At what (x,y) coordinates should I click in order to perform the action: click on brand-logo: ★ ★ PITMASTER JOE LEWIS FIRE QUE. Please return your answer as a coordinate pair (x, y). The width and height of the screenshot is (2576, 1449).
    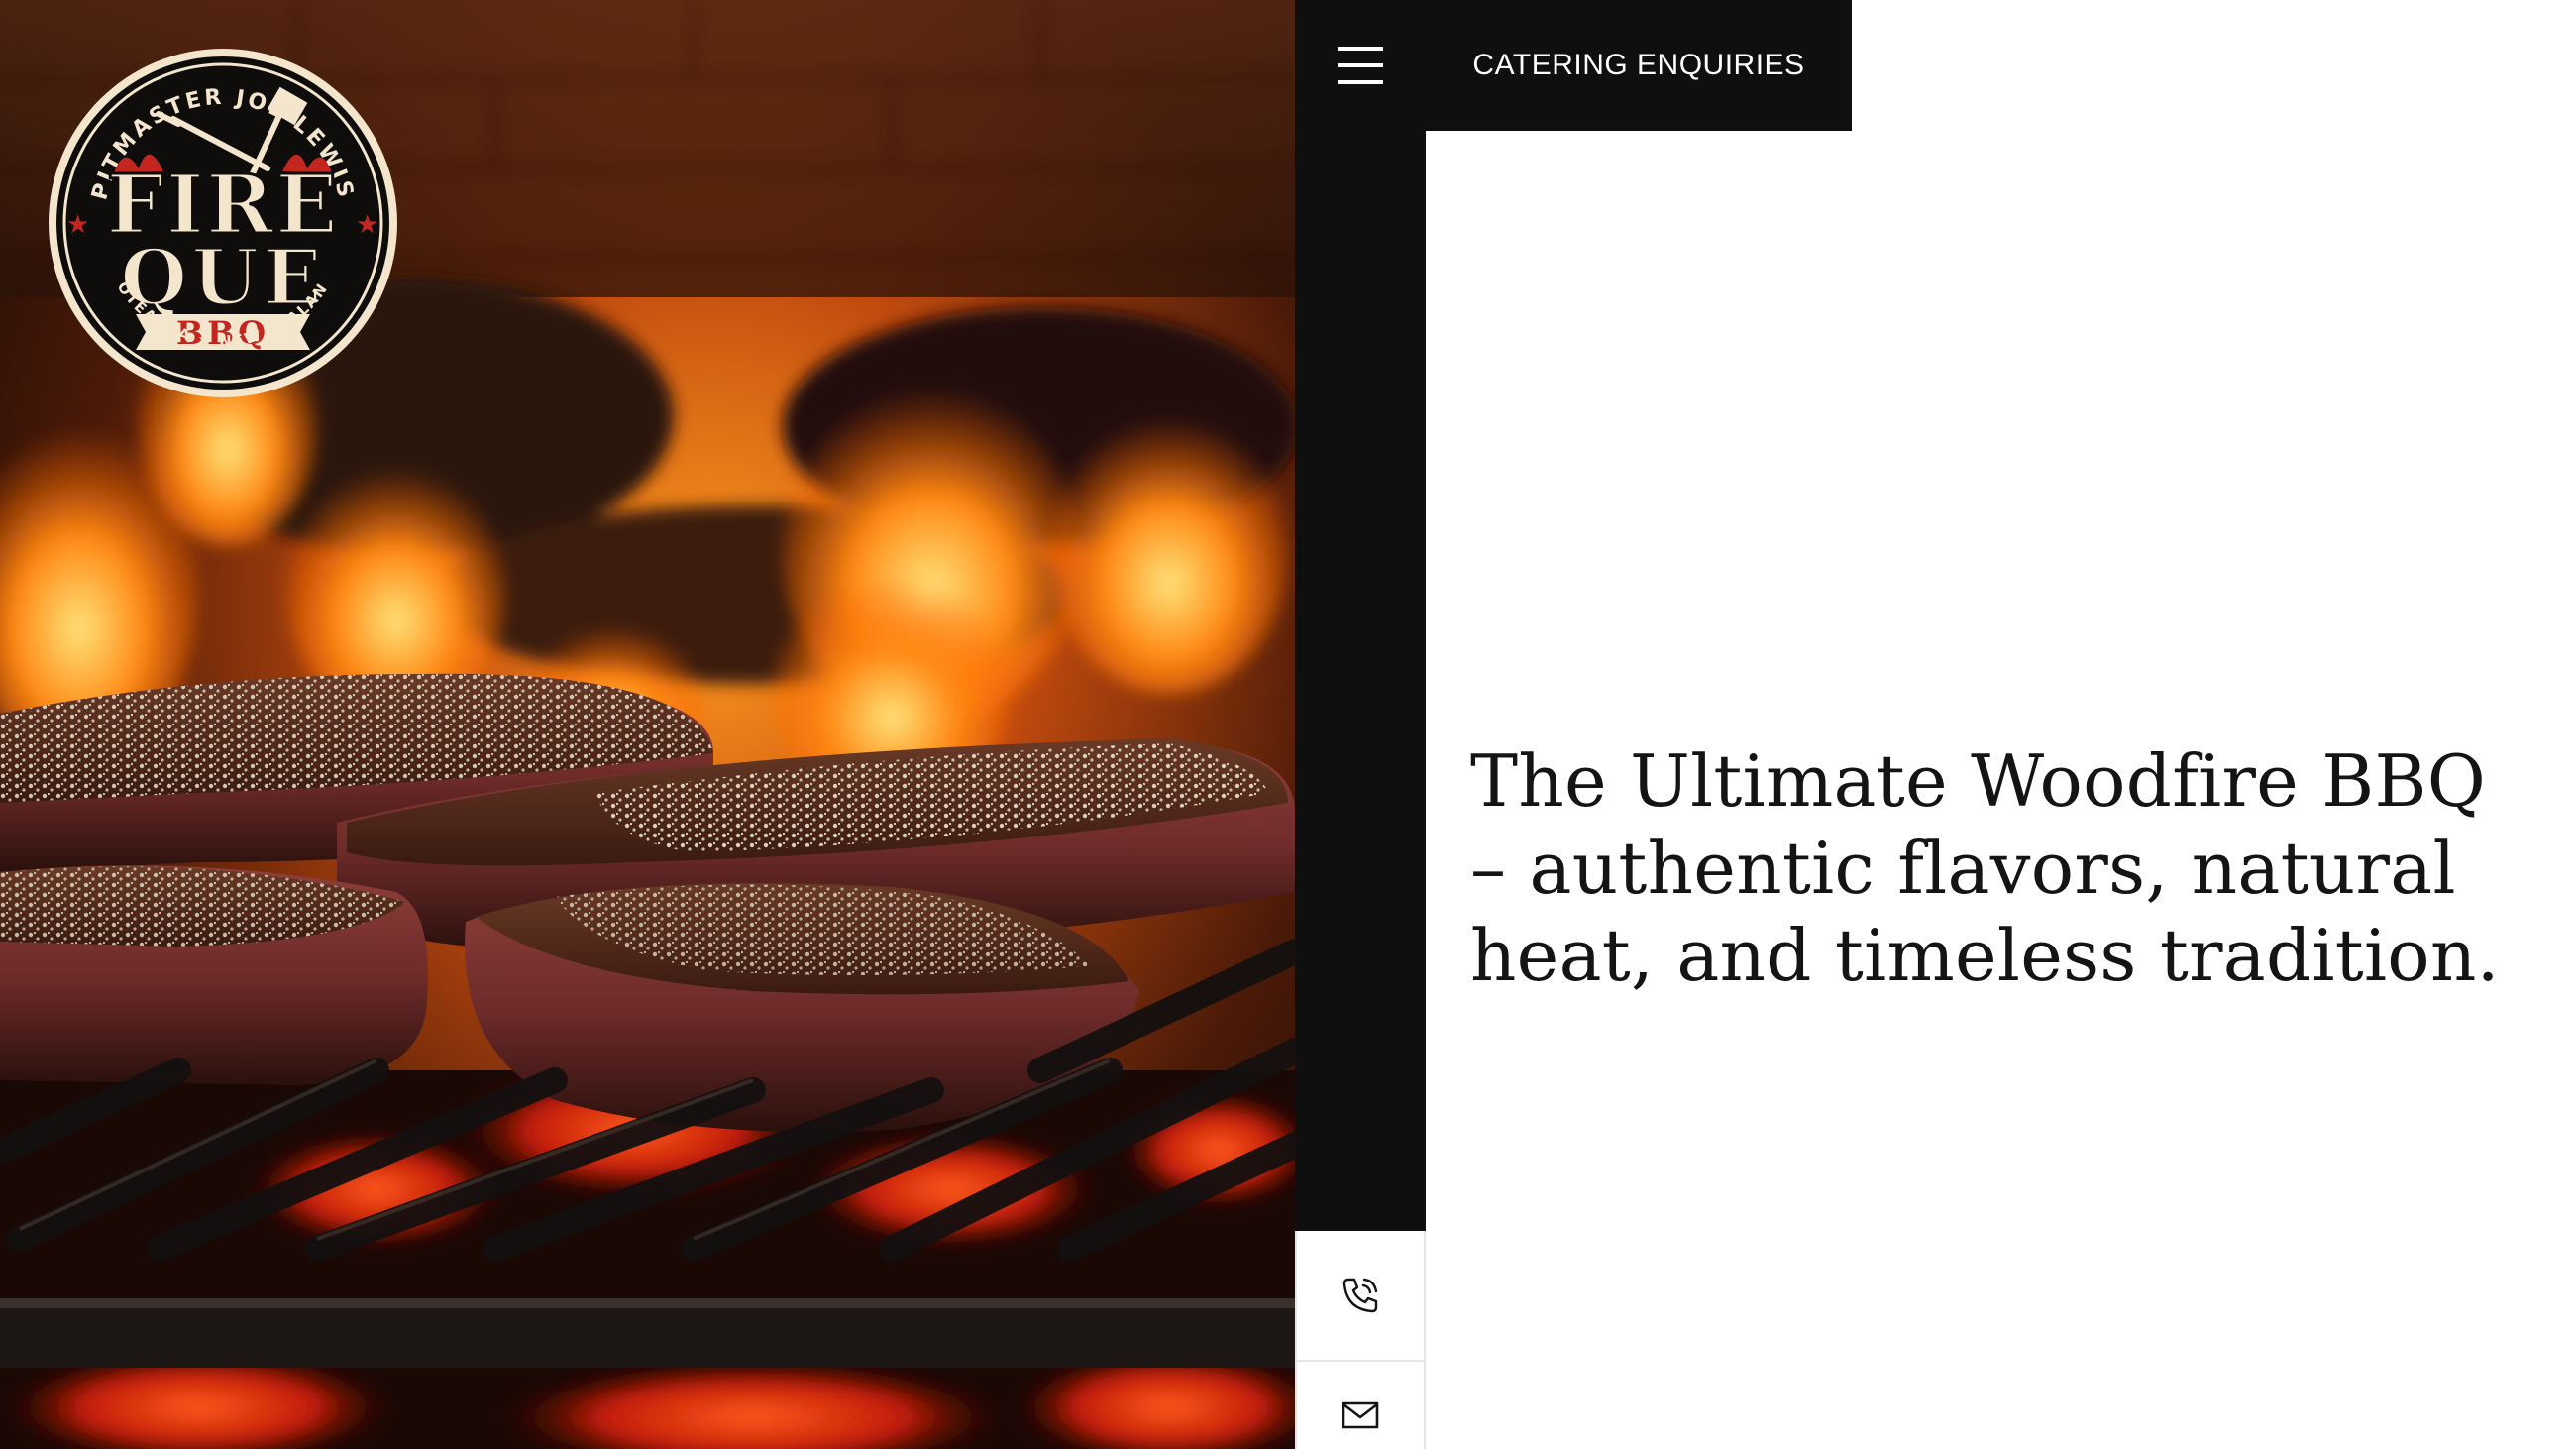
    Looking at the image, I should click on (223, 223).